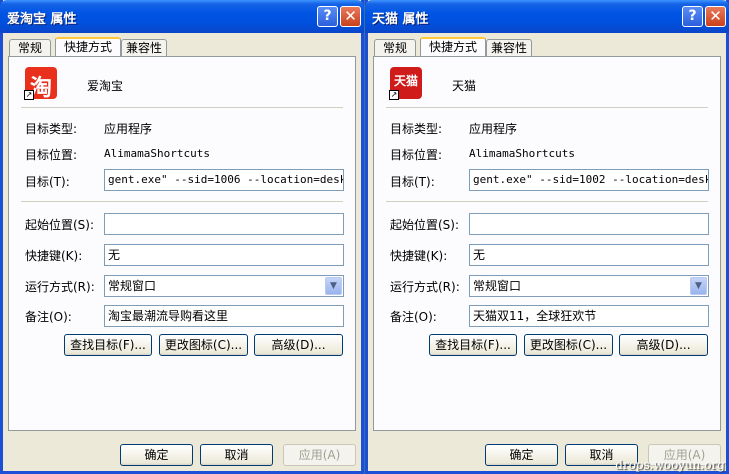 The width and height of the screenshot is (729, 474). What do you see at coordinates (464, 86) in the screenshot?
I see `app-name: 天猫` at bounding box center [464, 86].